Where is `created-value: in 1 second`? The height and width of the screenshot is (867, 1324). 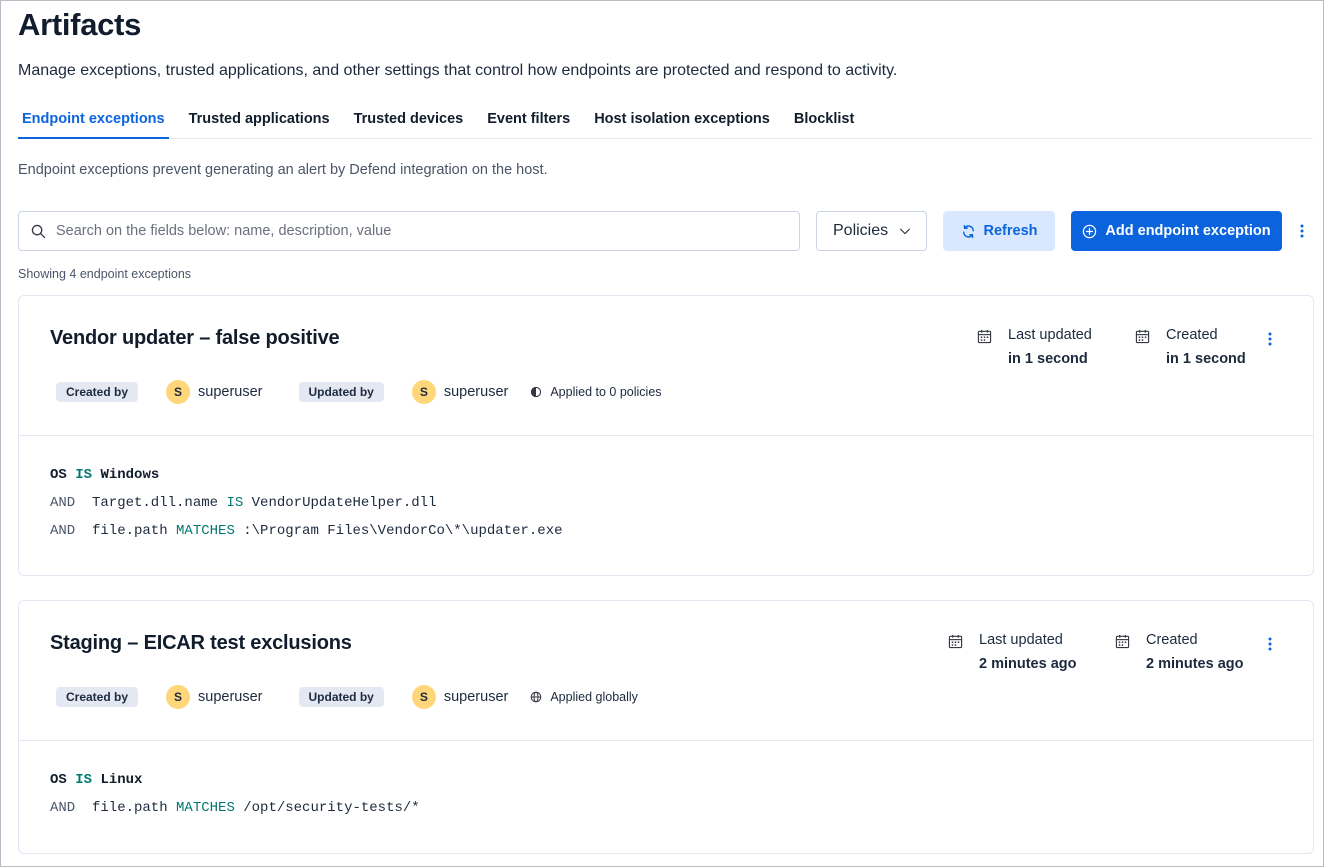 created-value: in 1 second is located at coordinates (1206, 359).